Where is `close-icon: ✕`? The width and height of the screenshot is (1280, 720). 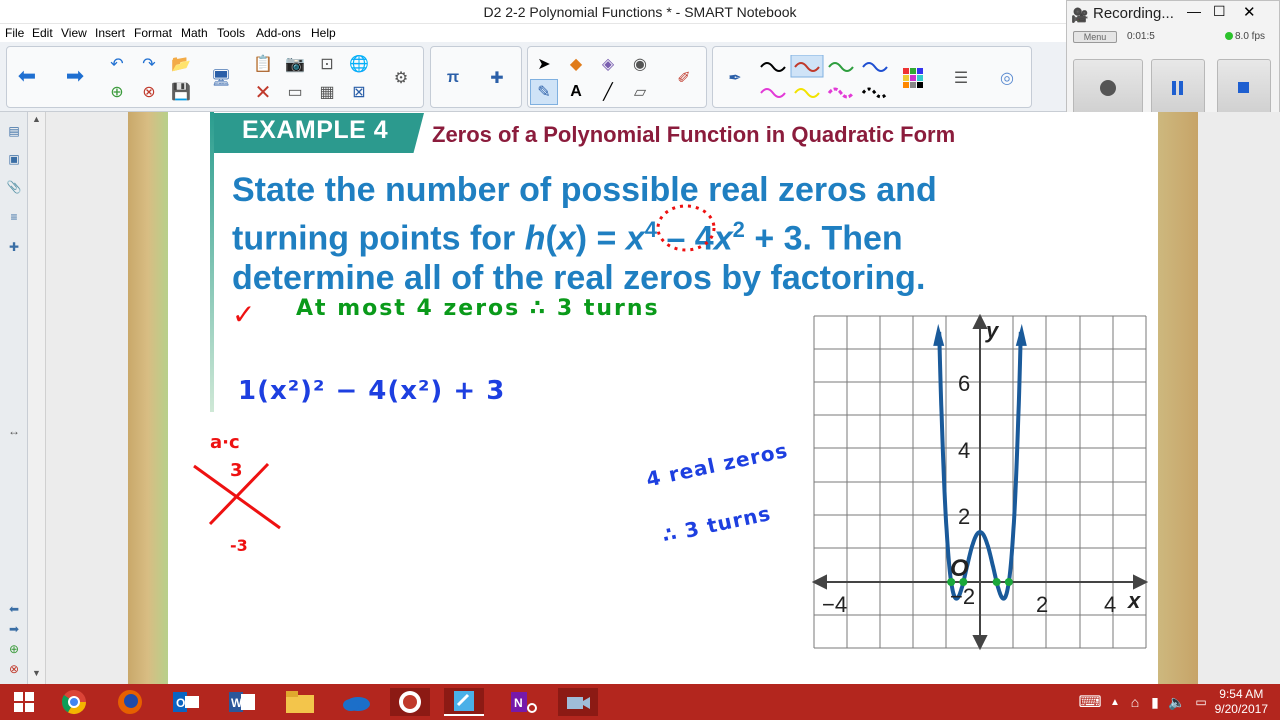
close-icon: ✕ is located at coordinates (1249, 12).